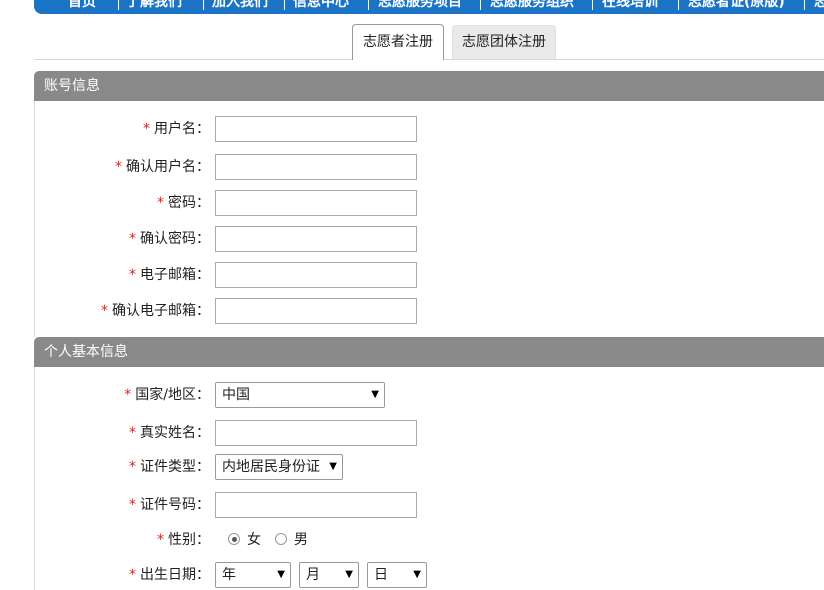  I want to click on country-select: 中国 ▼, so click(300, 395).